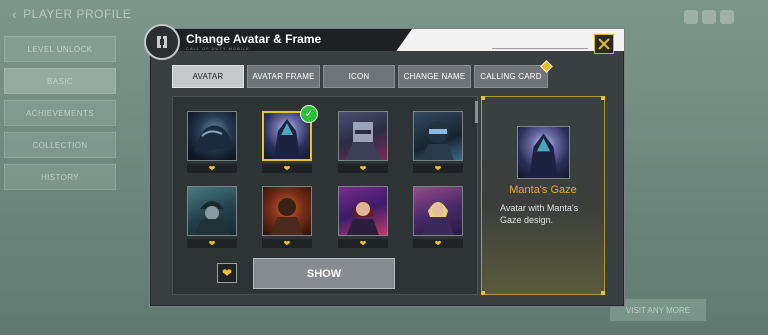 The image size is (768, 335). Describe the element at coordinates (60, 113) in the screenshot. I see `bg-sidebar-item: ACHIEVEMENTS` at that location.